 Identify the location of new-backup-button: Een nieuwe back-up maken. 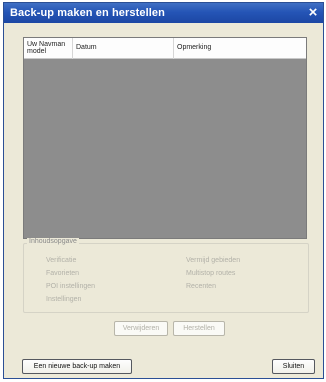
(77, 366).